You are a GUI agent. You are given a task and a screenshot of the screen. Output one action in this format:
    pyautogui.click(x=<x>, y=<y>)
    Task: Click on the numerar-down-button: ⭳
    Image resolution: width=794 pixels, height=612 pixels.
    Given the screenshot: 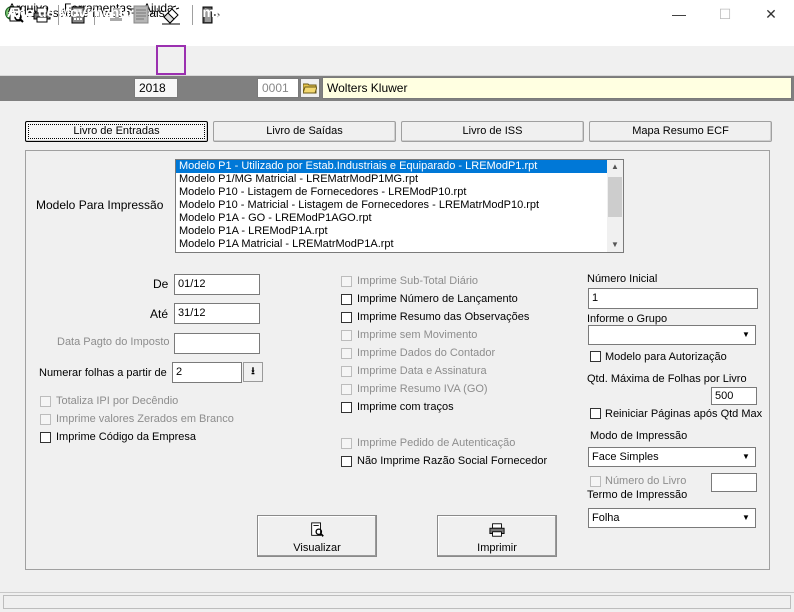 What is the action you would take?
    pyautogui.click(x=253, y=372)
    